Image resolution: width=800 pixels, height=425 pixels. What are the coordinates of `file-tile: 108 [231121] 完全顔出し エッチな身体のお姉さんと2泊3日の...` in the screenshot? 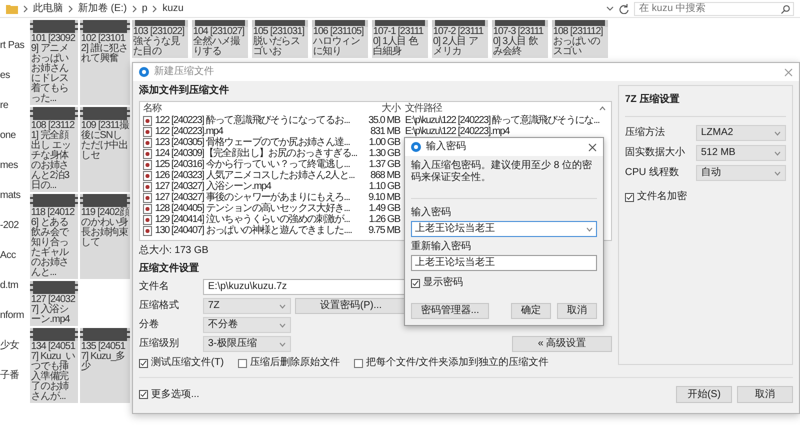 It's located at (54, 149).